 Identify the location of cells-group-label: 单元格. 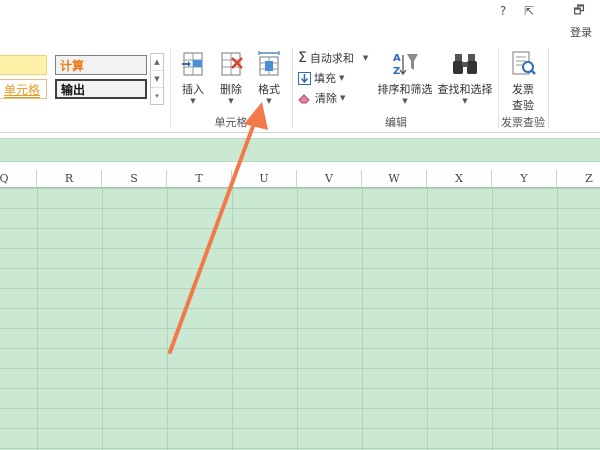
(231, 122).